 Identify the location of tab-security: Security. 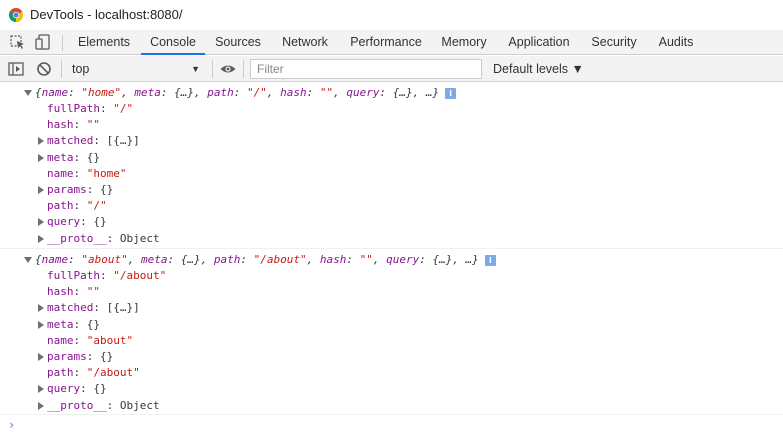
(614, 42).